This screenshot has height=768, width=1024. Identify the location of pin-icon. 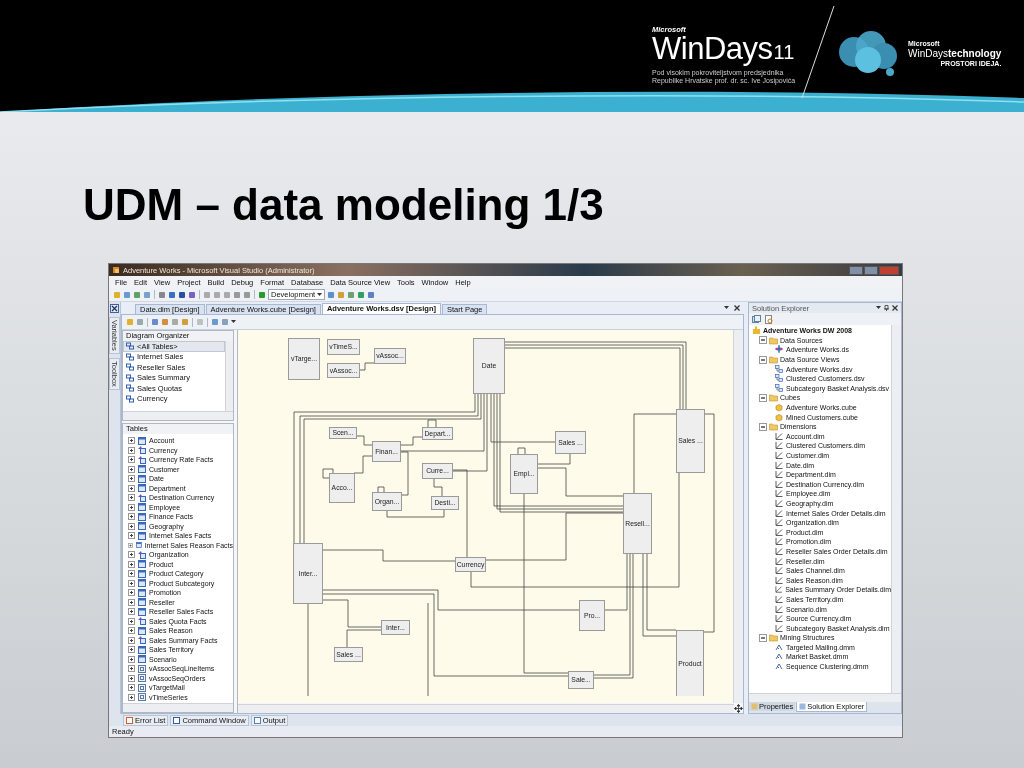
(886, 308).